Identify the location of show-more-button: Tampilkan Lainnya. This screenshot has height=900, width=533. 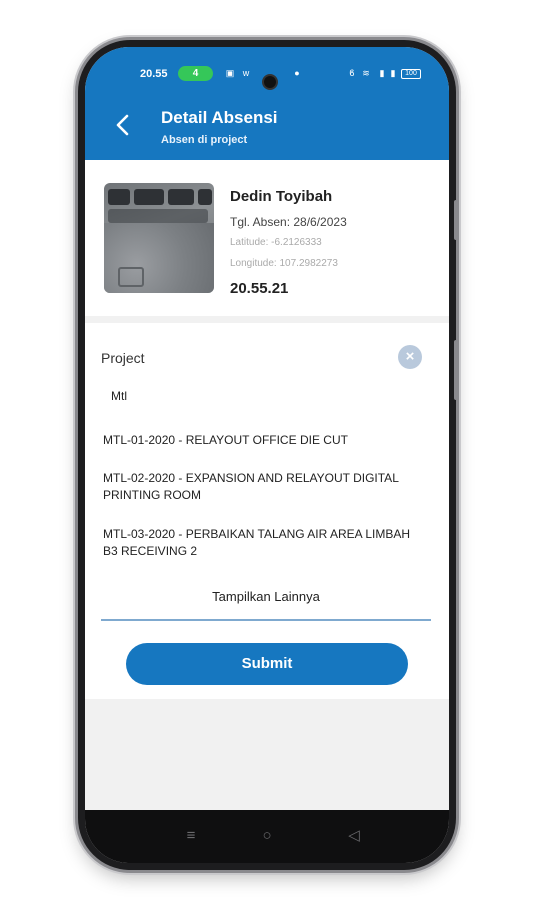
(266, 596).